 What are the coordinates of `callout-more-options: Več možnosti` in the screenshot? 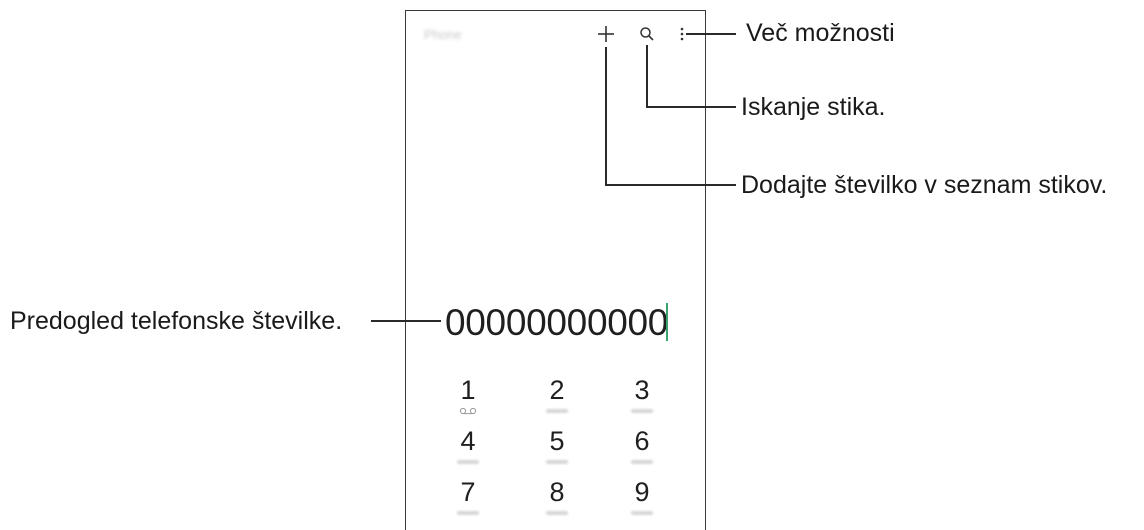 It's located at (820, 33).